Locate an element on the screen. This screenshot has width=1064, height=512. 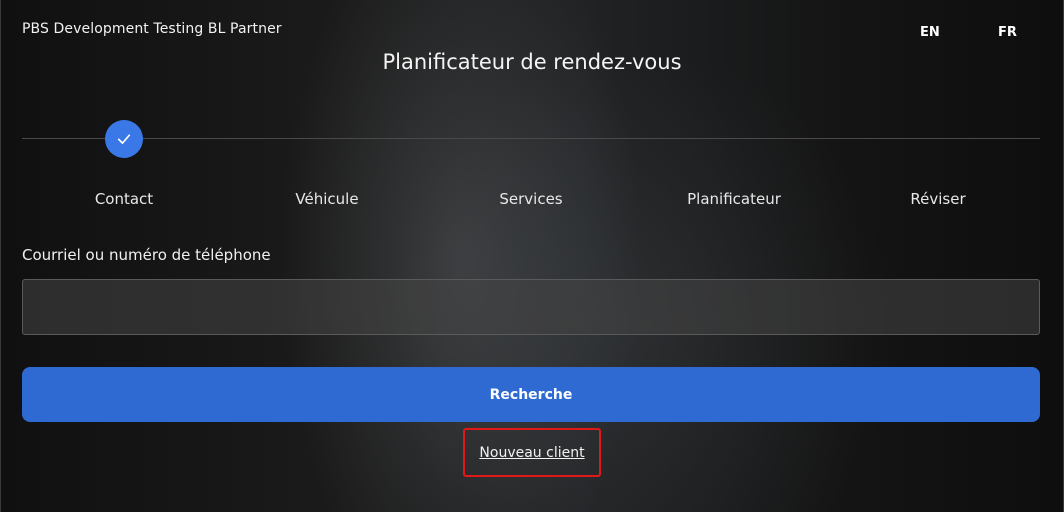
step-label-vehicule: Véhicule is located at coordinates (327, 199).